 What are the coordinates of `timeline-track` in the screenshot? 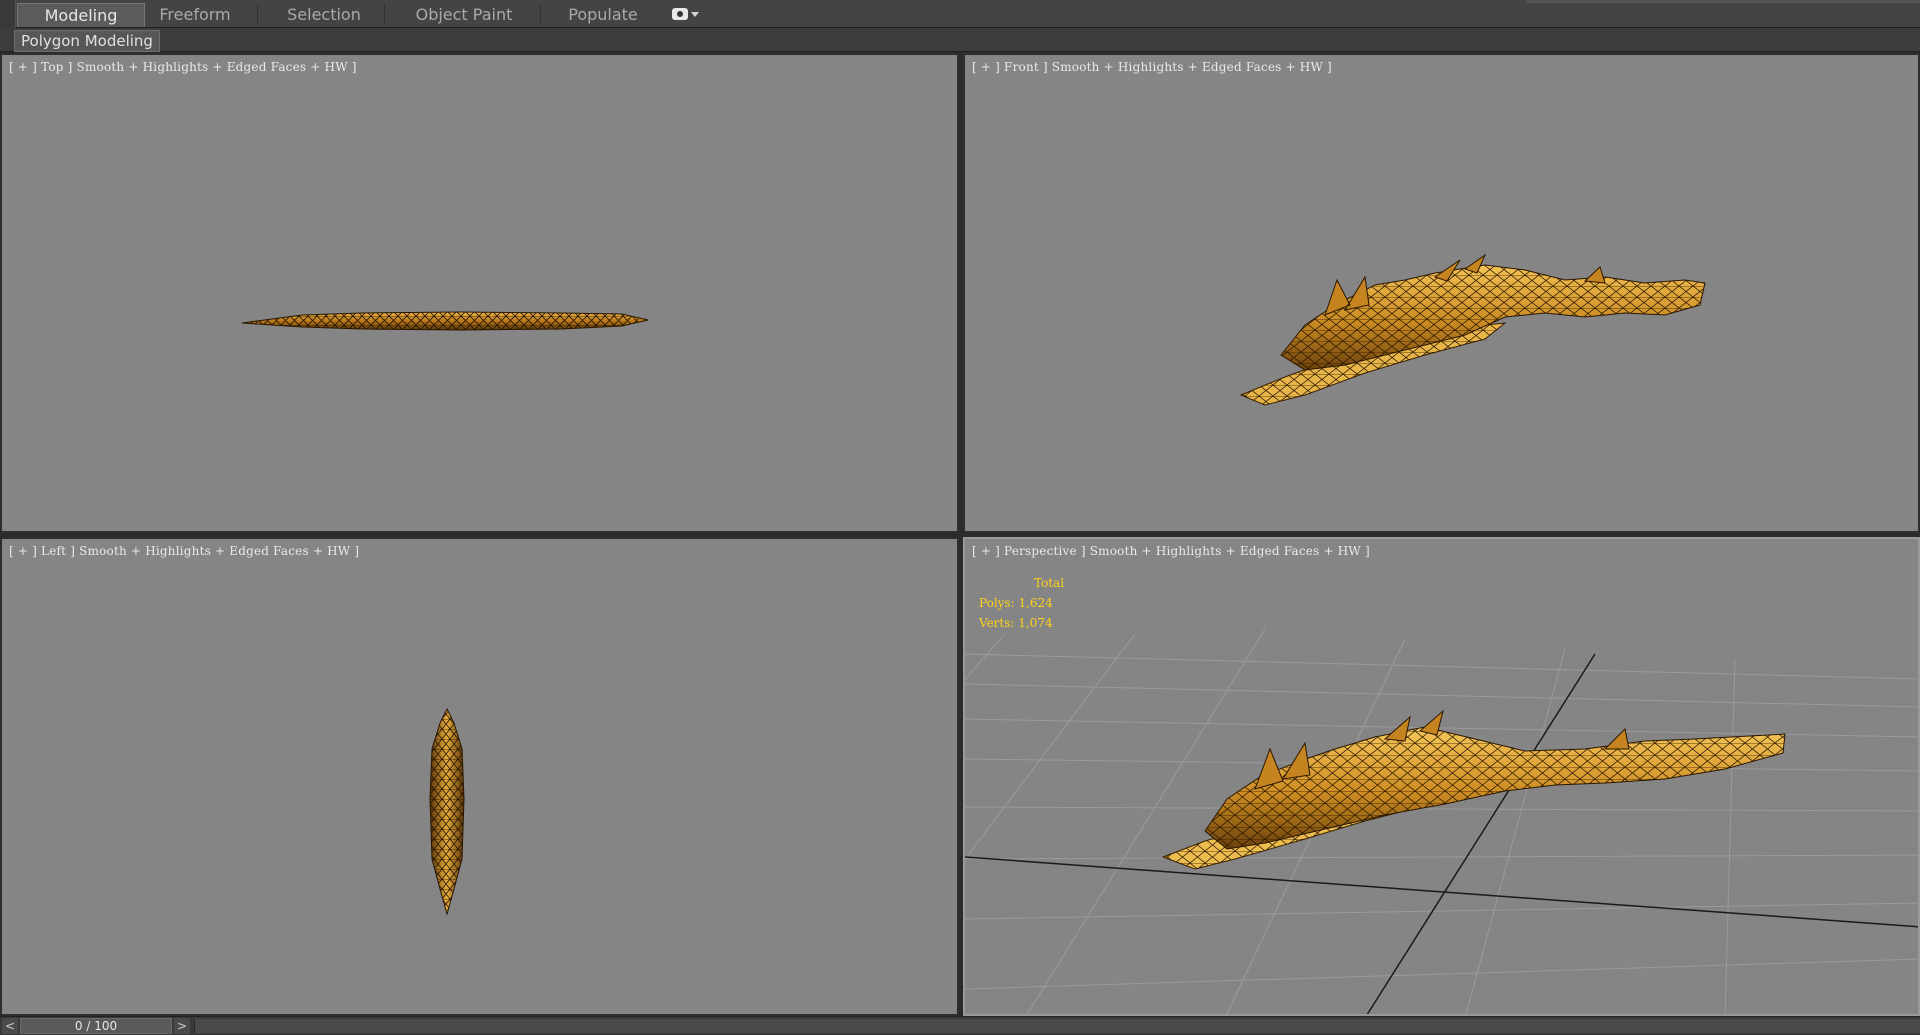 It's located at (1057, 1026).